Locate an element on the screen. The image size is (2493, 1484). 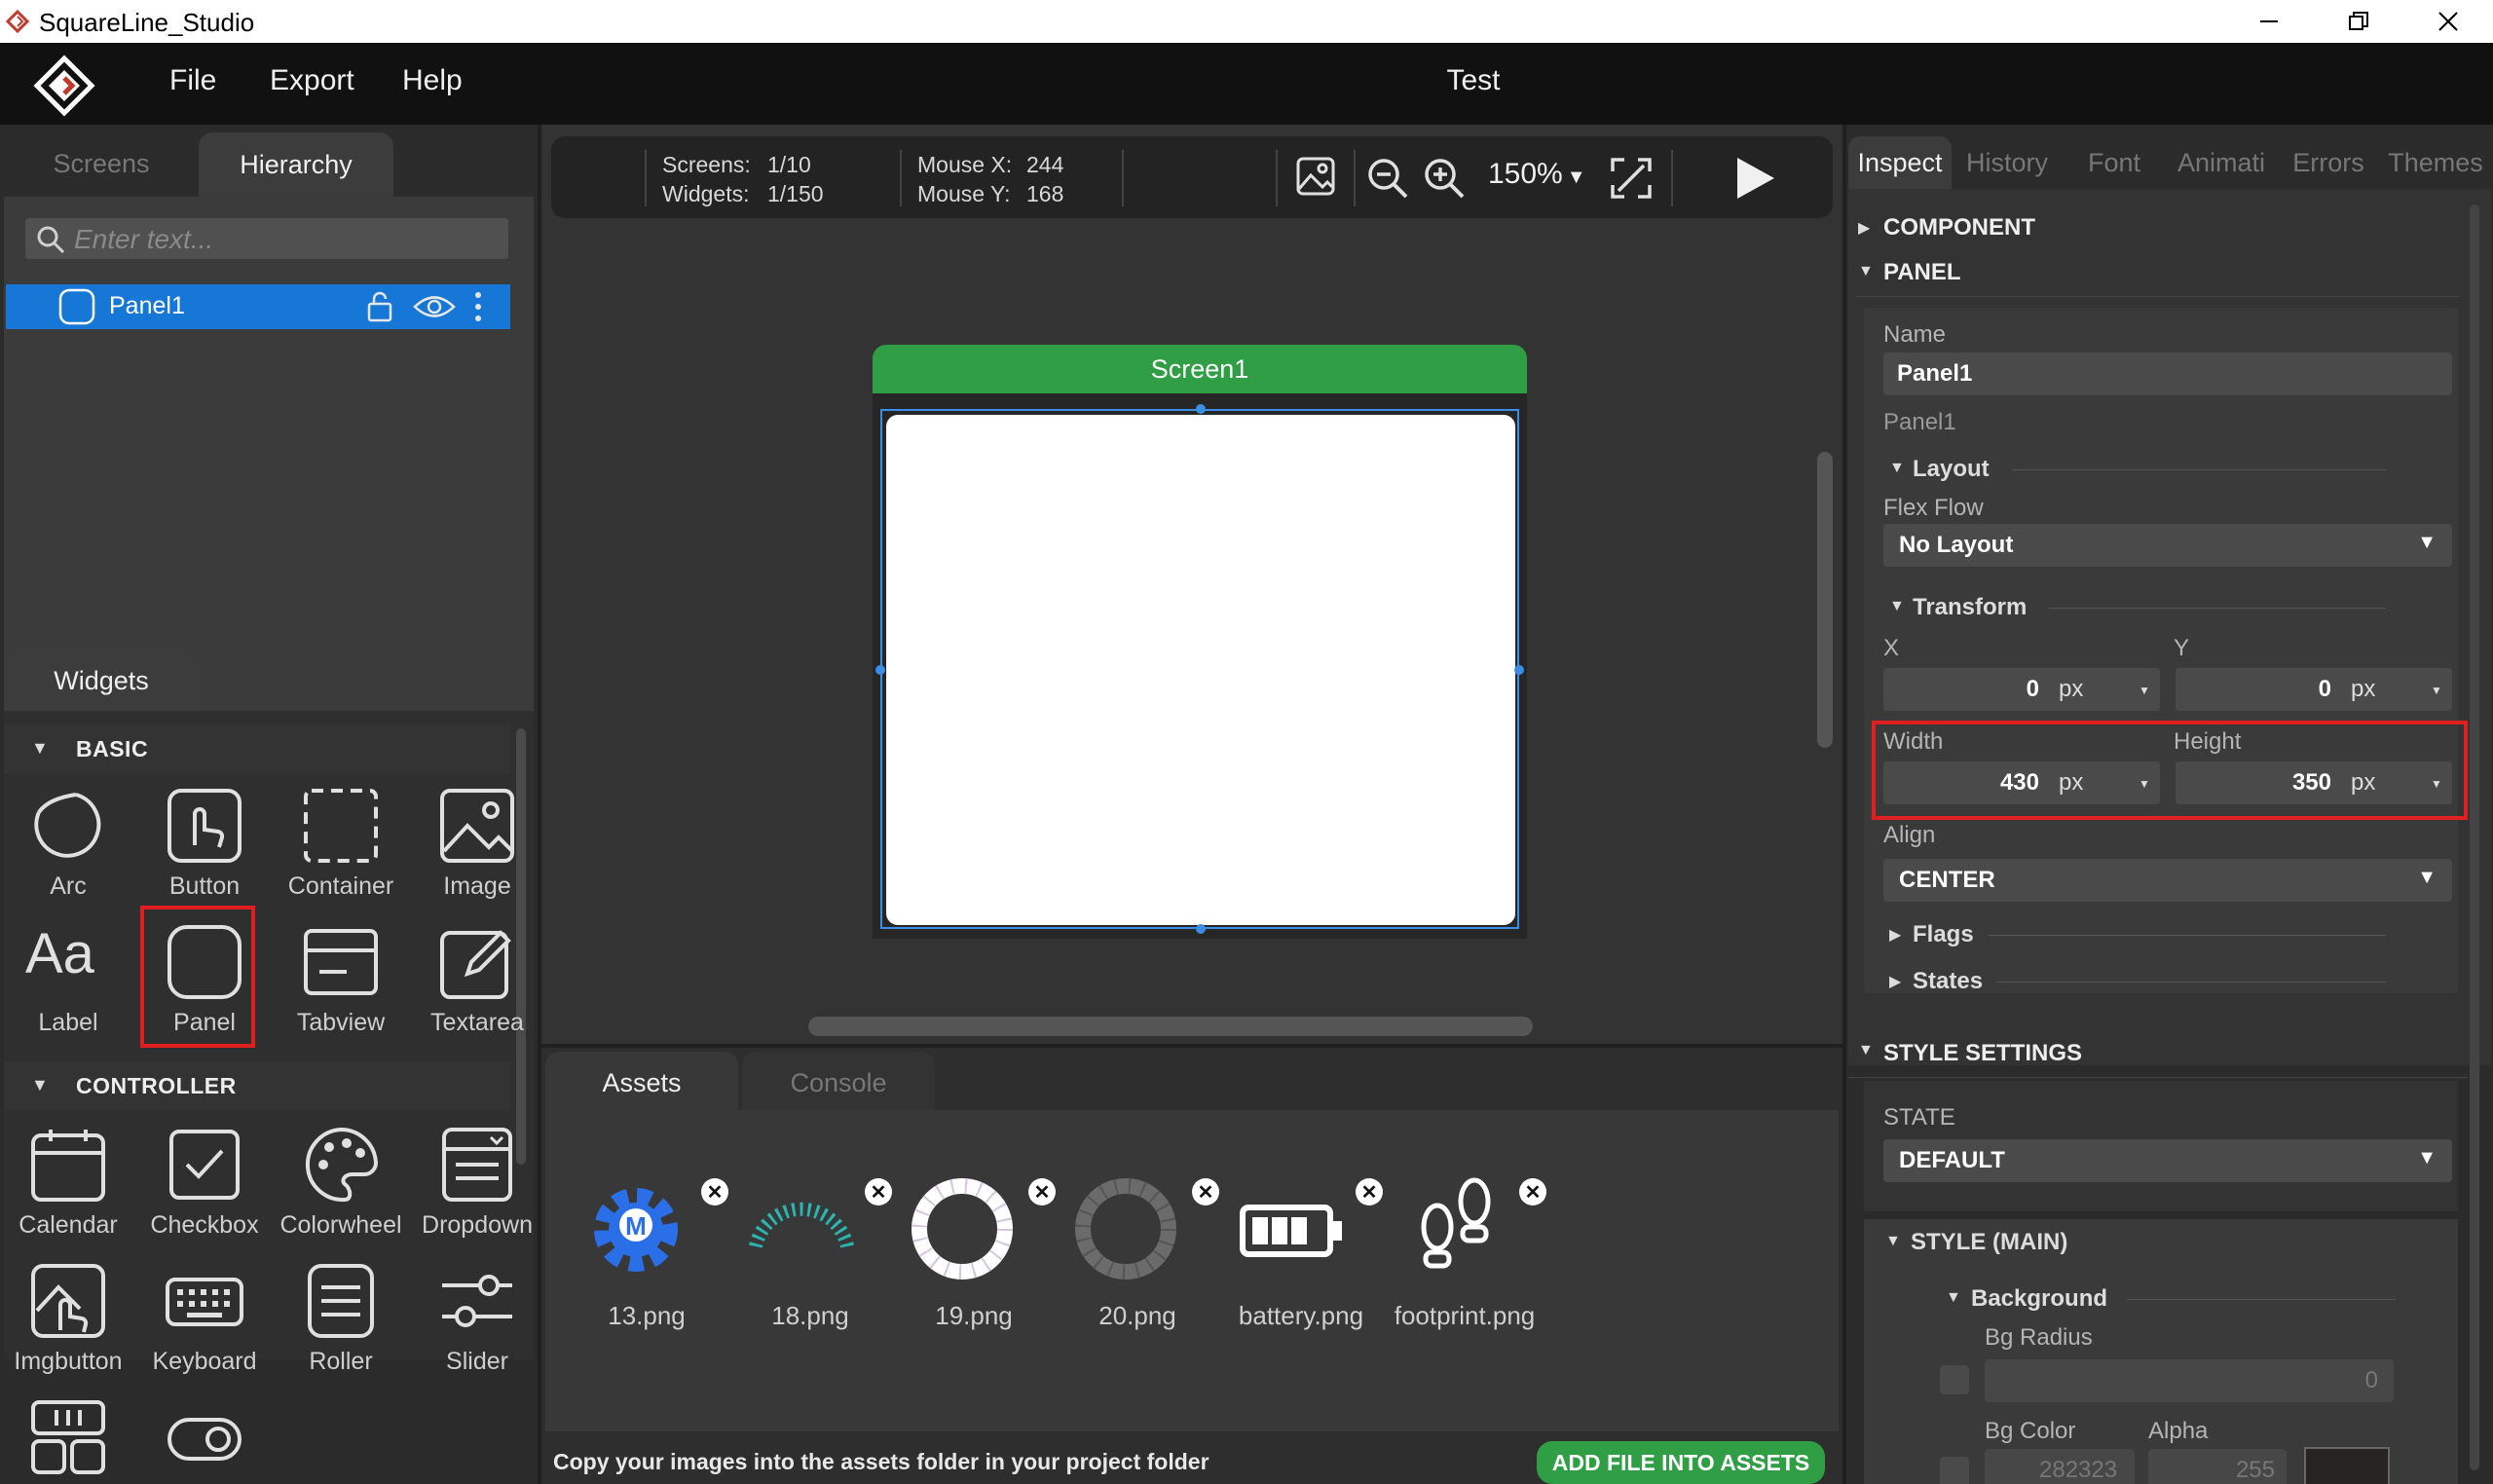
background-image-icon is located at coordinates (1316, 176).